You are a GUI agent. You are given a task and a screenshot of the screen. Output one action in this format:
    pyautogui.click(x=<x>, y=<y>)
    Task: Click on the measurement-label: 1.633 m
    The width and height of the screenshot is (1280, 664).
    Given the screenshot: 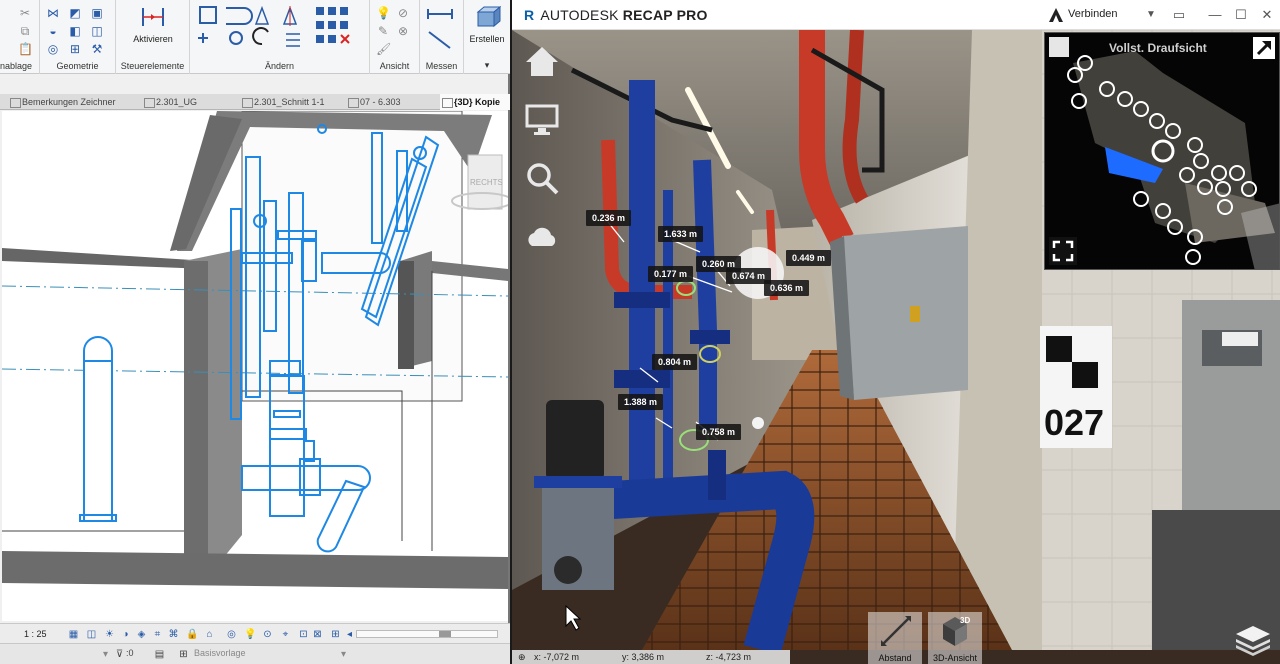 What is the action you would take?
    pyautogui.click(x=681, y=234)
    